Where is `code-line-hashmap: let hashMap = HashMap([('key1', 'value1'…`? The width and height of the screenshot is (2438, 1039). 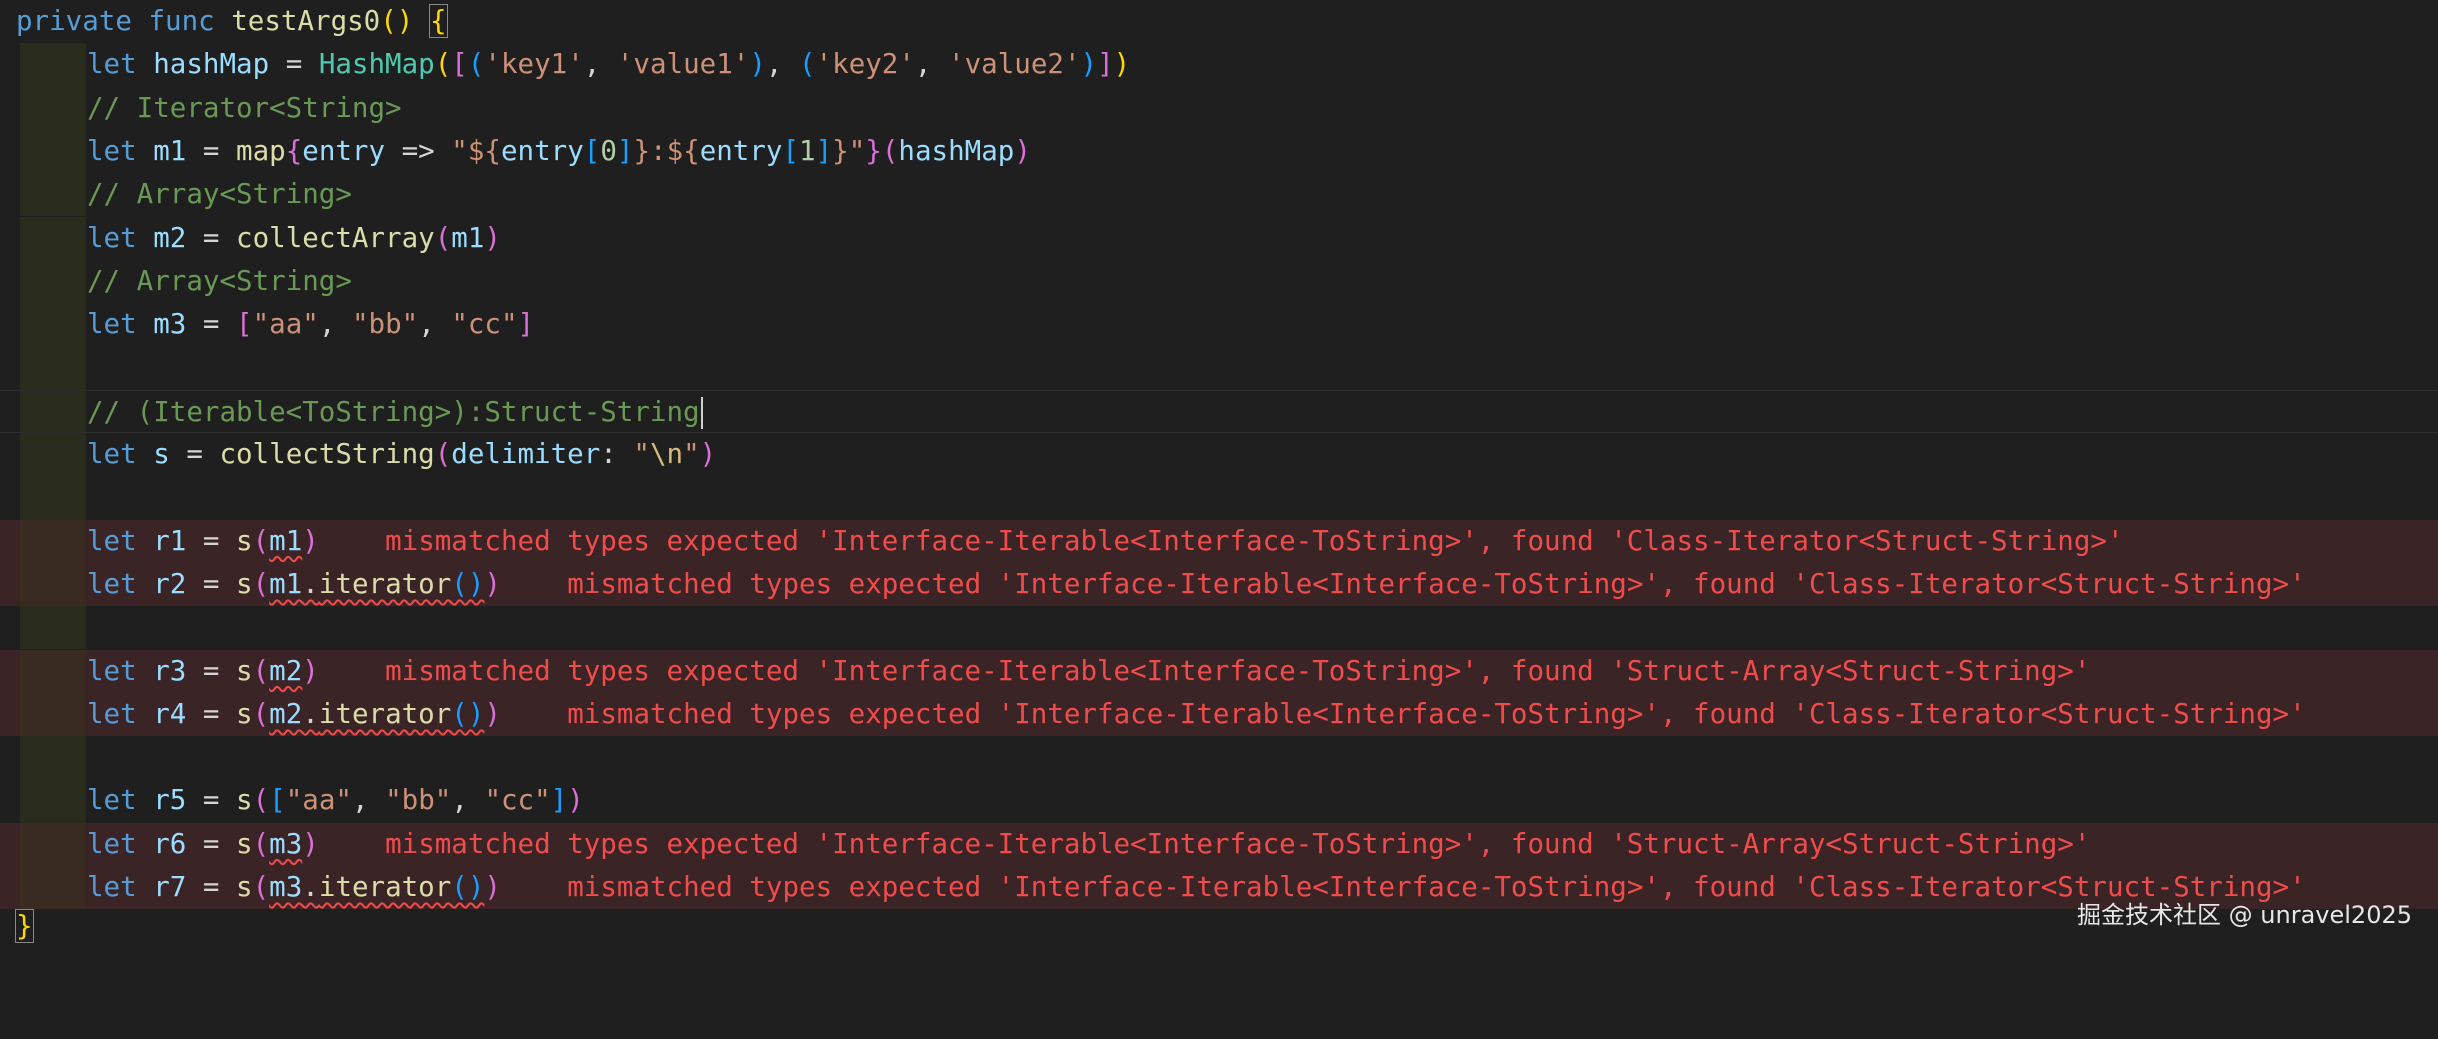 code-line-hashmap: let hashMap = HashMap([('key1', 'value1'… is located at coordinates (1219, 65).